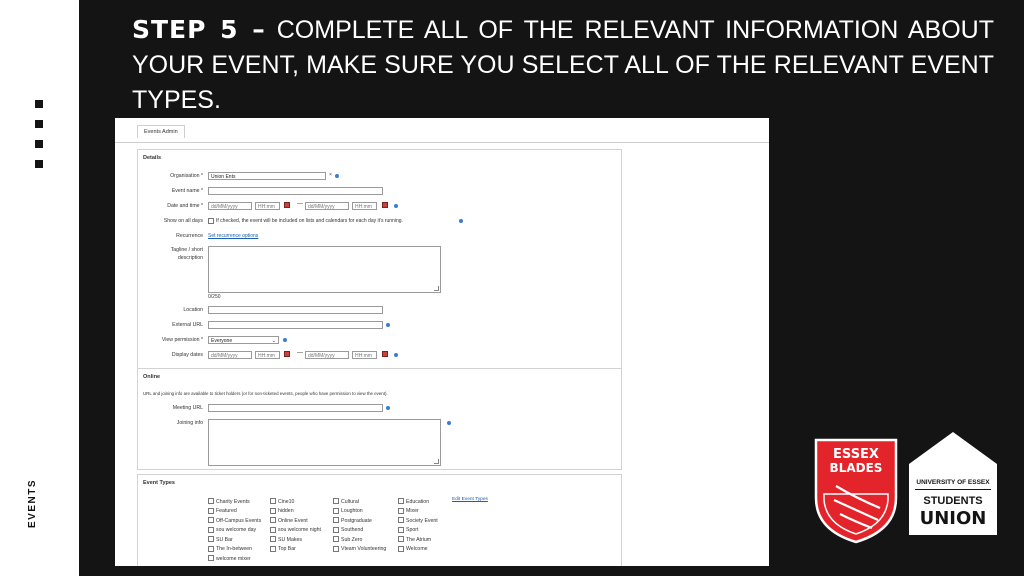 The width and height of the screenshot is (1024, 576). Describe the element at coordinates (352, 539) in the screenshot. I see `event-type-label: Sub Zero` at that location.